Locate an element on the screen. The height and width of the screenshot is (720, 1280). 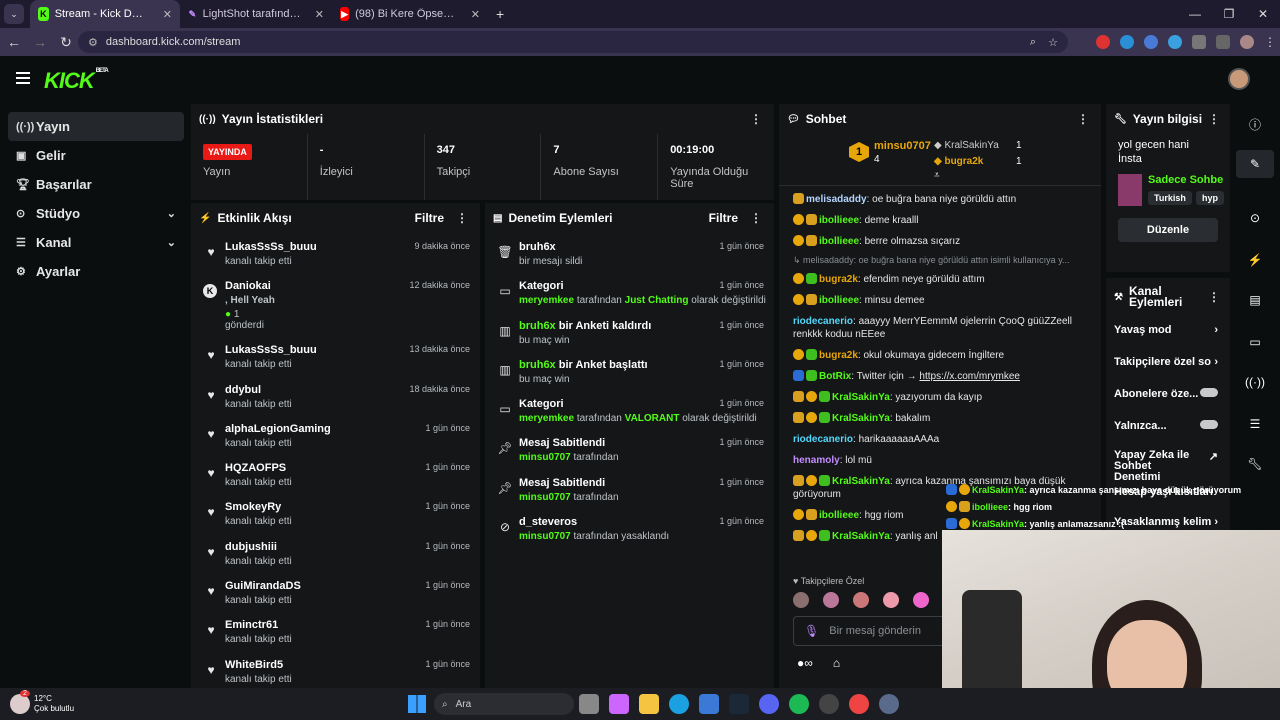
document-icon: ▤ is located at coordinates (1255, 300).